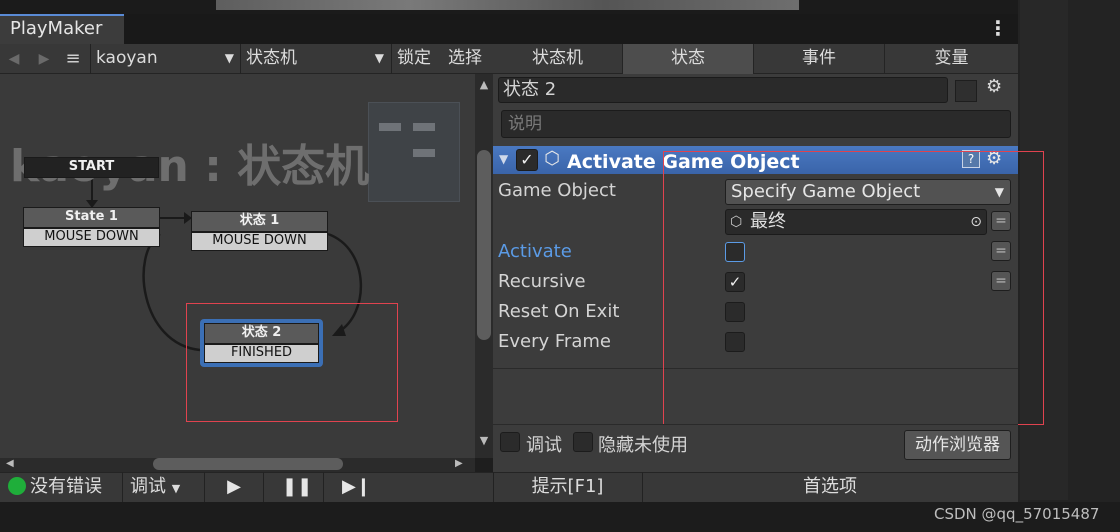 The width and height of the screenshot is (1120, 532). I want to click on highlight-box, so click(292, 362).